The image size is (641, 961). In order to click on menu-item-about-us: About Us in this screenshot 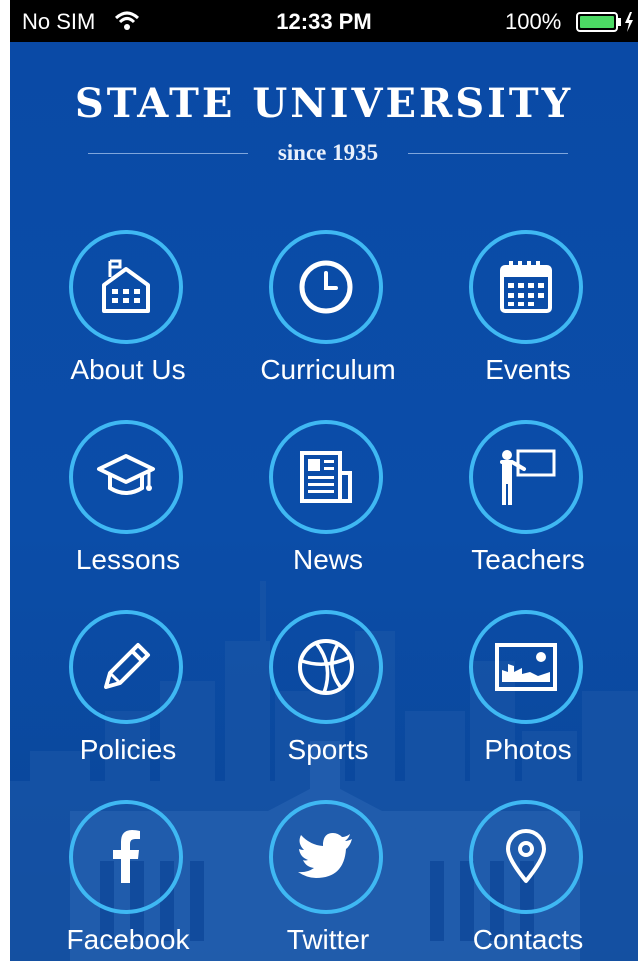, I will do `click(128, 325)`.